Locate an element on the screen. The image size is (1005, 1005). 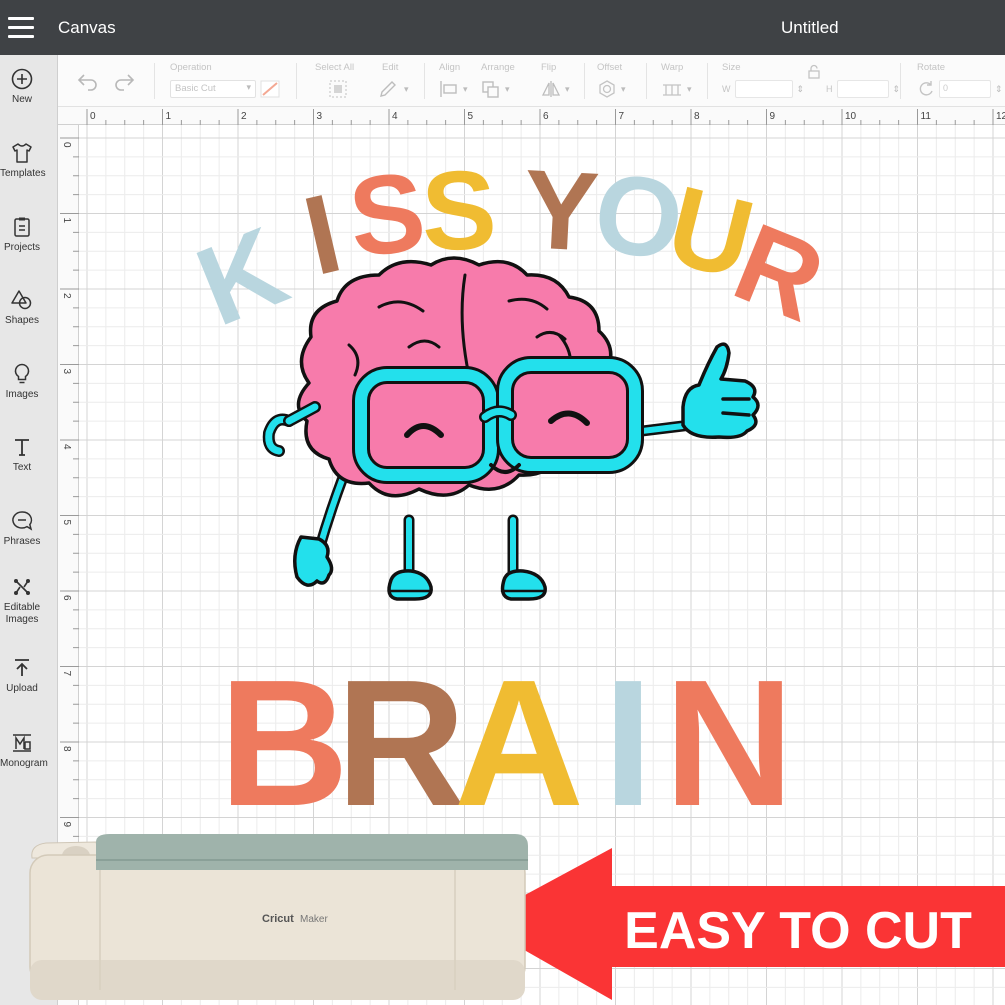
height-stepper-icon: ⇕ is located at coordinates (897, 89).